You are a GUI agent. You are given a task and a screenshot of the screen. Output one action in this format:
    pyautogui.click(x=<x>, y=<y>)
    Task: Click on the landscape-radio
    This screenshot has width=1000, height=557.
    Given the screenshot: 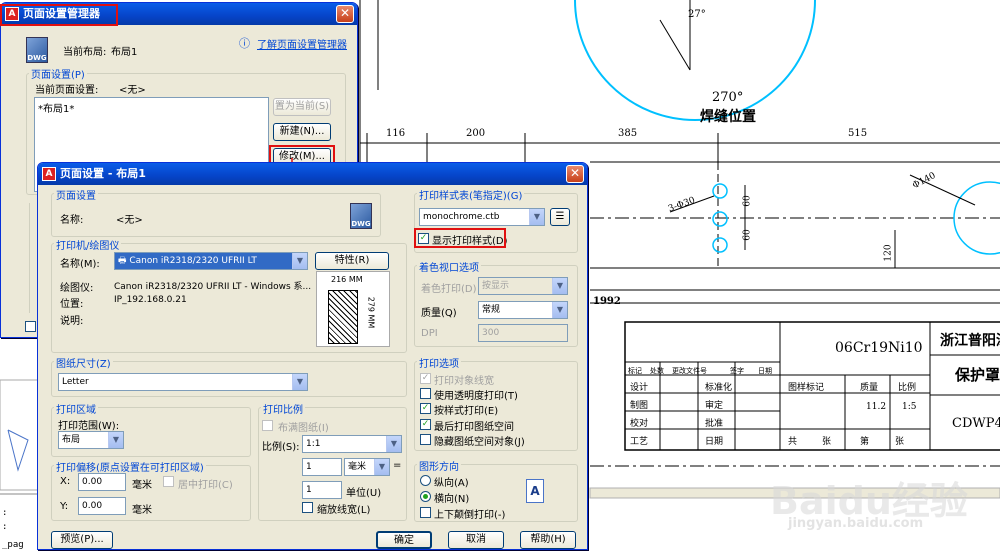 What is the action you would take?
    pyautogui.click(x=425, y=496)
    